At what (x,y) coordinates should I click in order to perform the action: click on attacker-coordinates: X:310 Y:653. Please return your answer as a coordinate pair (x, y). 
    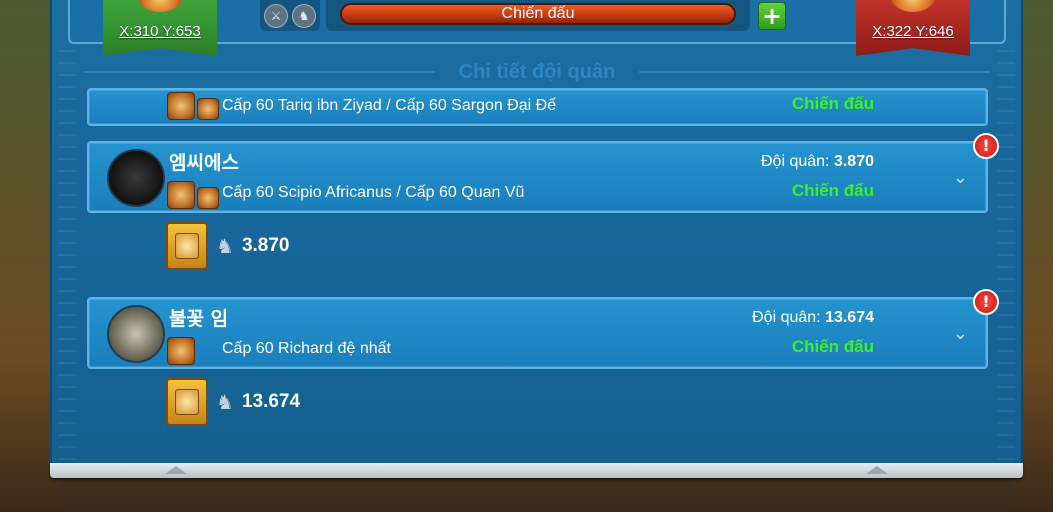
    Looking at the image, I should click on (159, 31).